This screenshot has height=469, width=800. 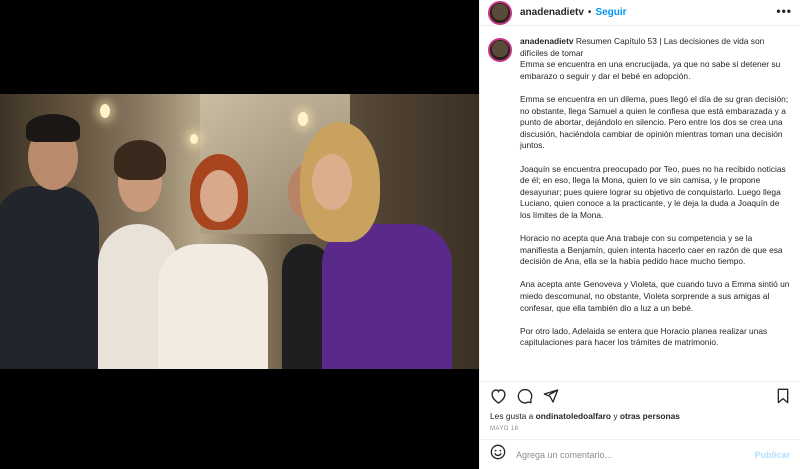 What do you see at coordinates (525, 396) in the screenshot?
I see `comment-icon` at bounding box center [525, 396].